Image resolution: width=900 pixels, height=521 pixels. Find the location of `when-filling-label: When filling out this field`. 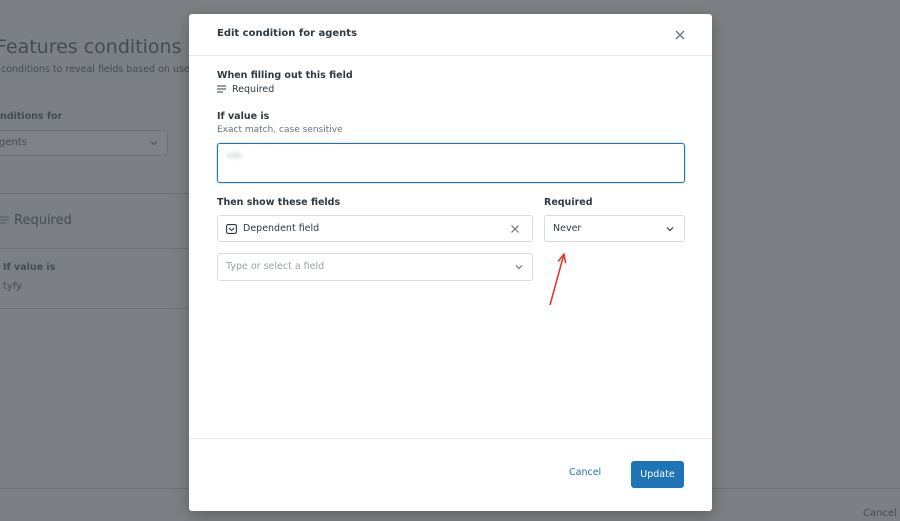

when-filling-label: When filling out this field is located at coordinates (285, 75).